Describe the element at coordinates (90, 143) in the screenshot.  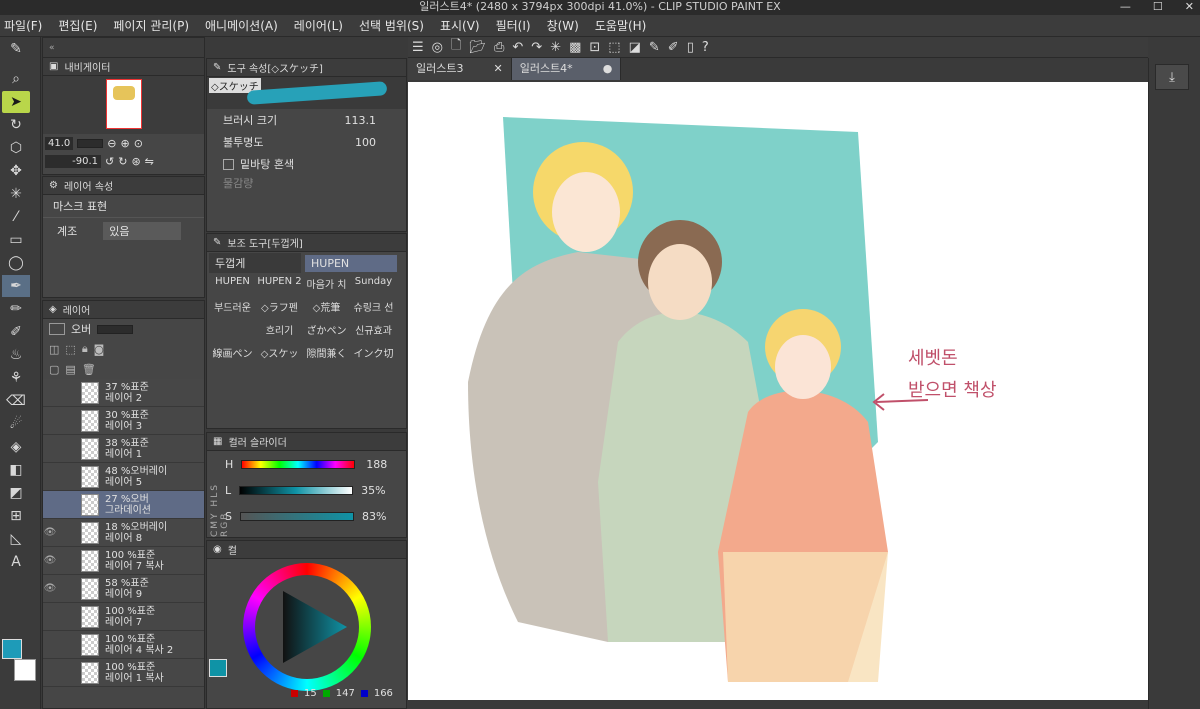
I see `zoom-slider` at that location.